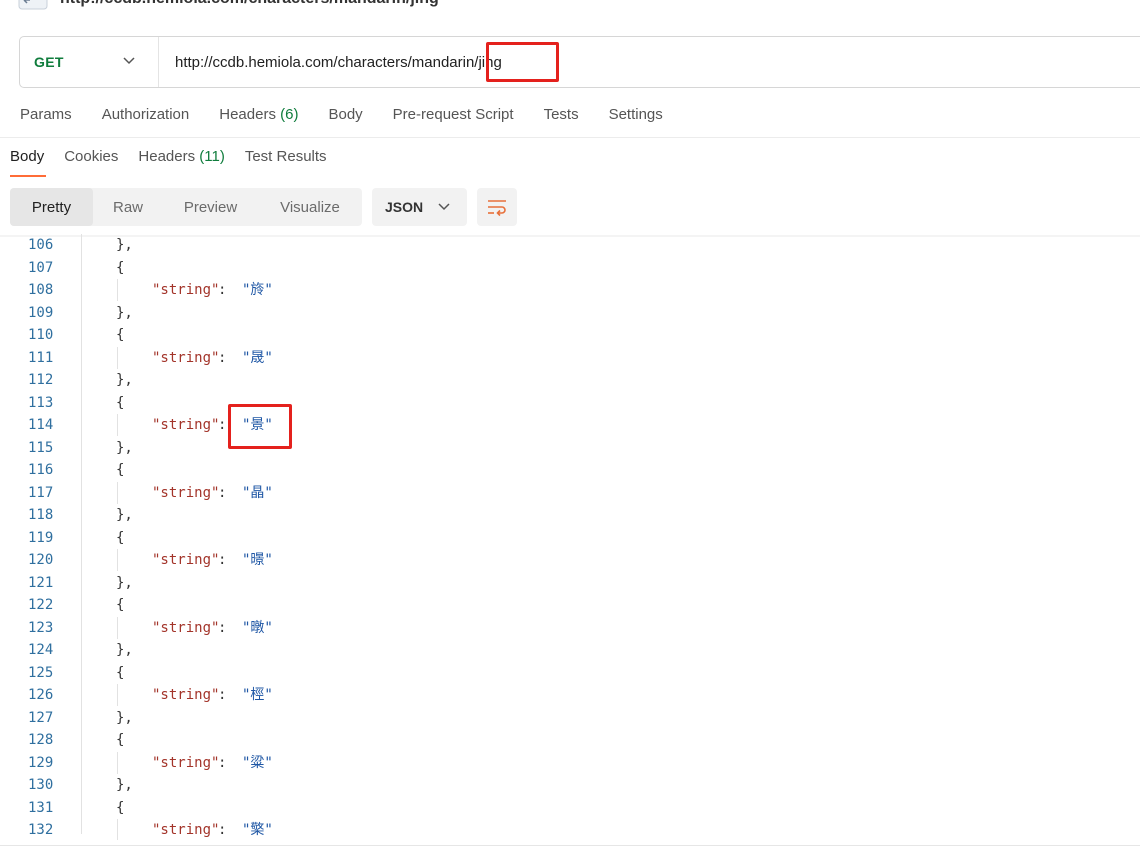  What do you see at coordinates (51, 207) in the screenshot?
I see `view-pretty-button: Pretty` at bounding box center [51, 207].